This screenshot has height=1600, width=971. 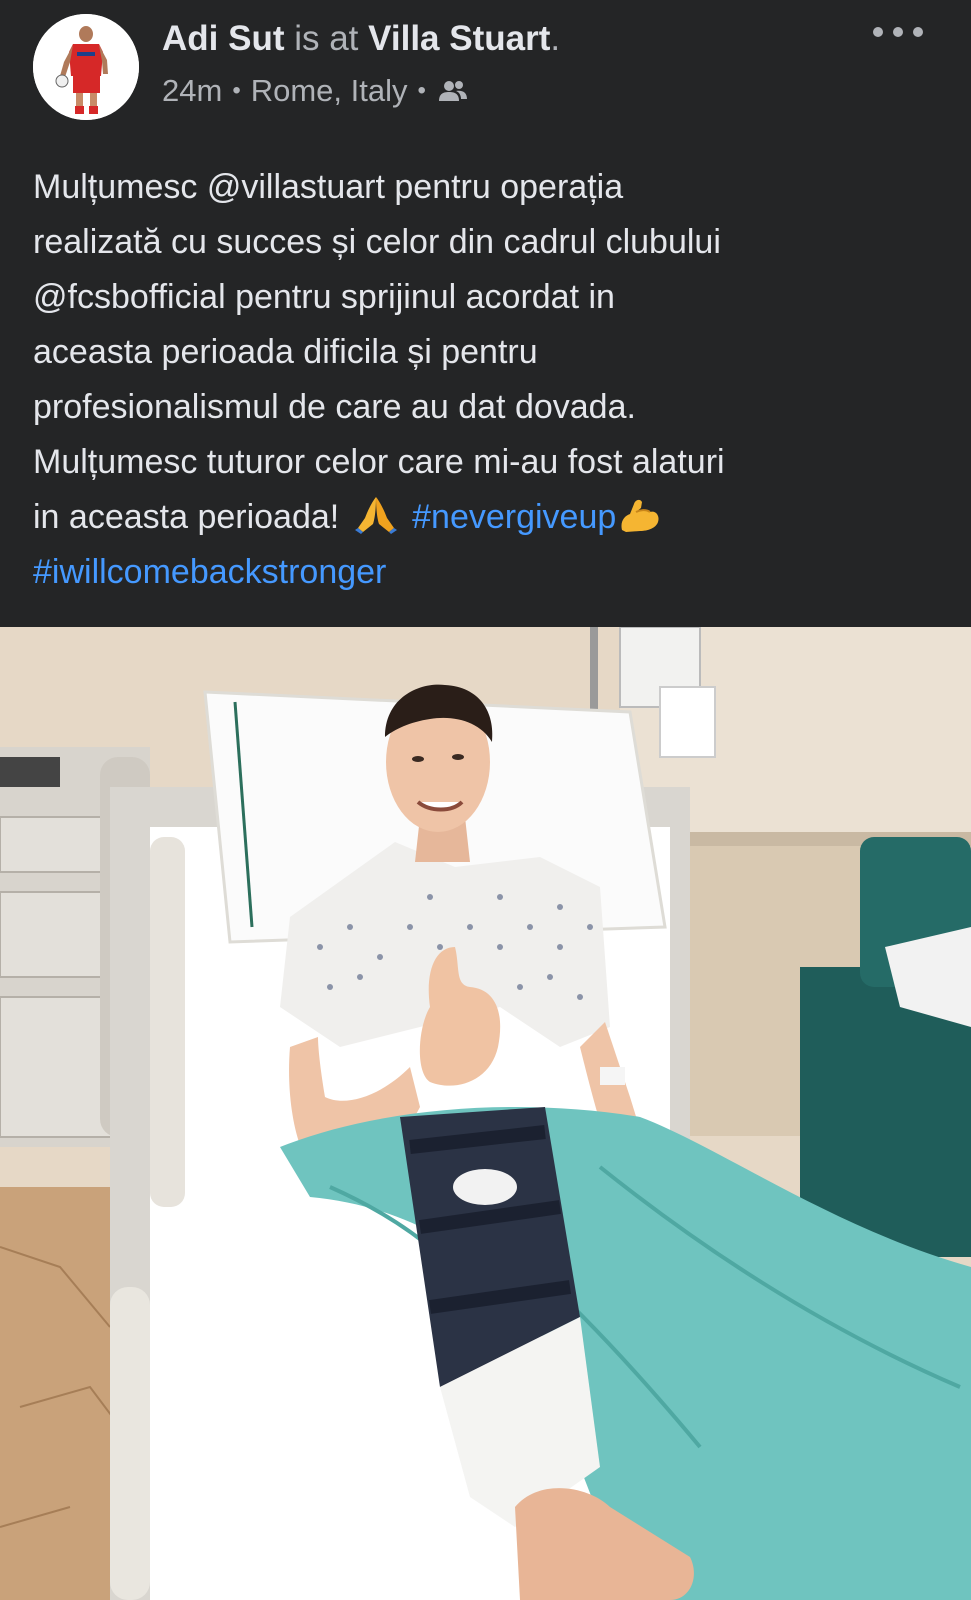 I want to click on title-period: ., so click(x=555, y=38).